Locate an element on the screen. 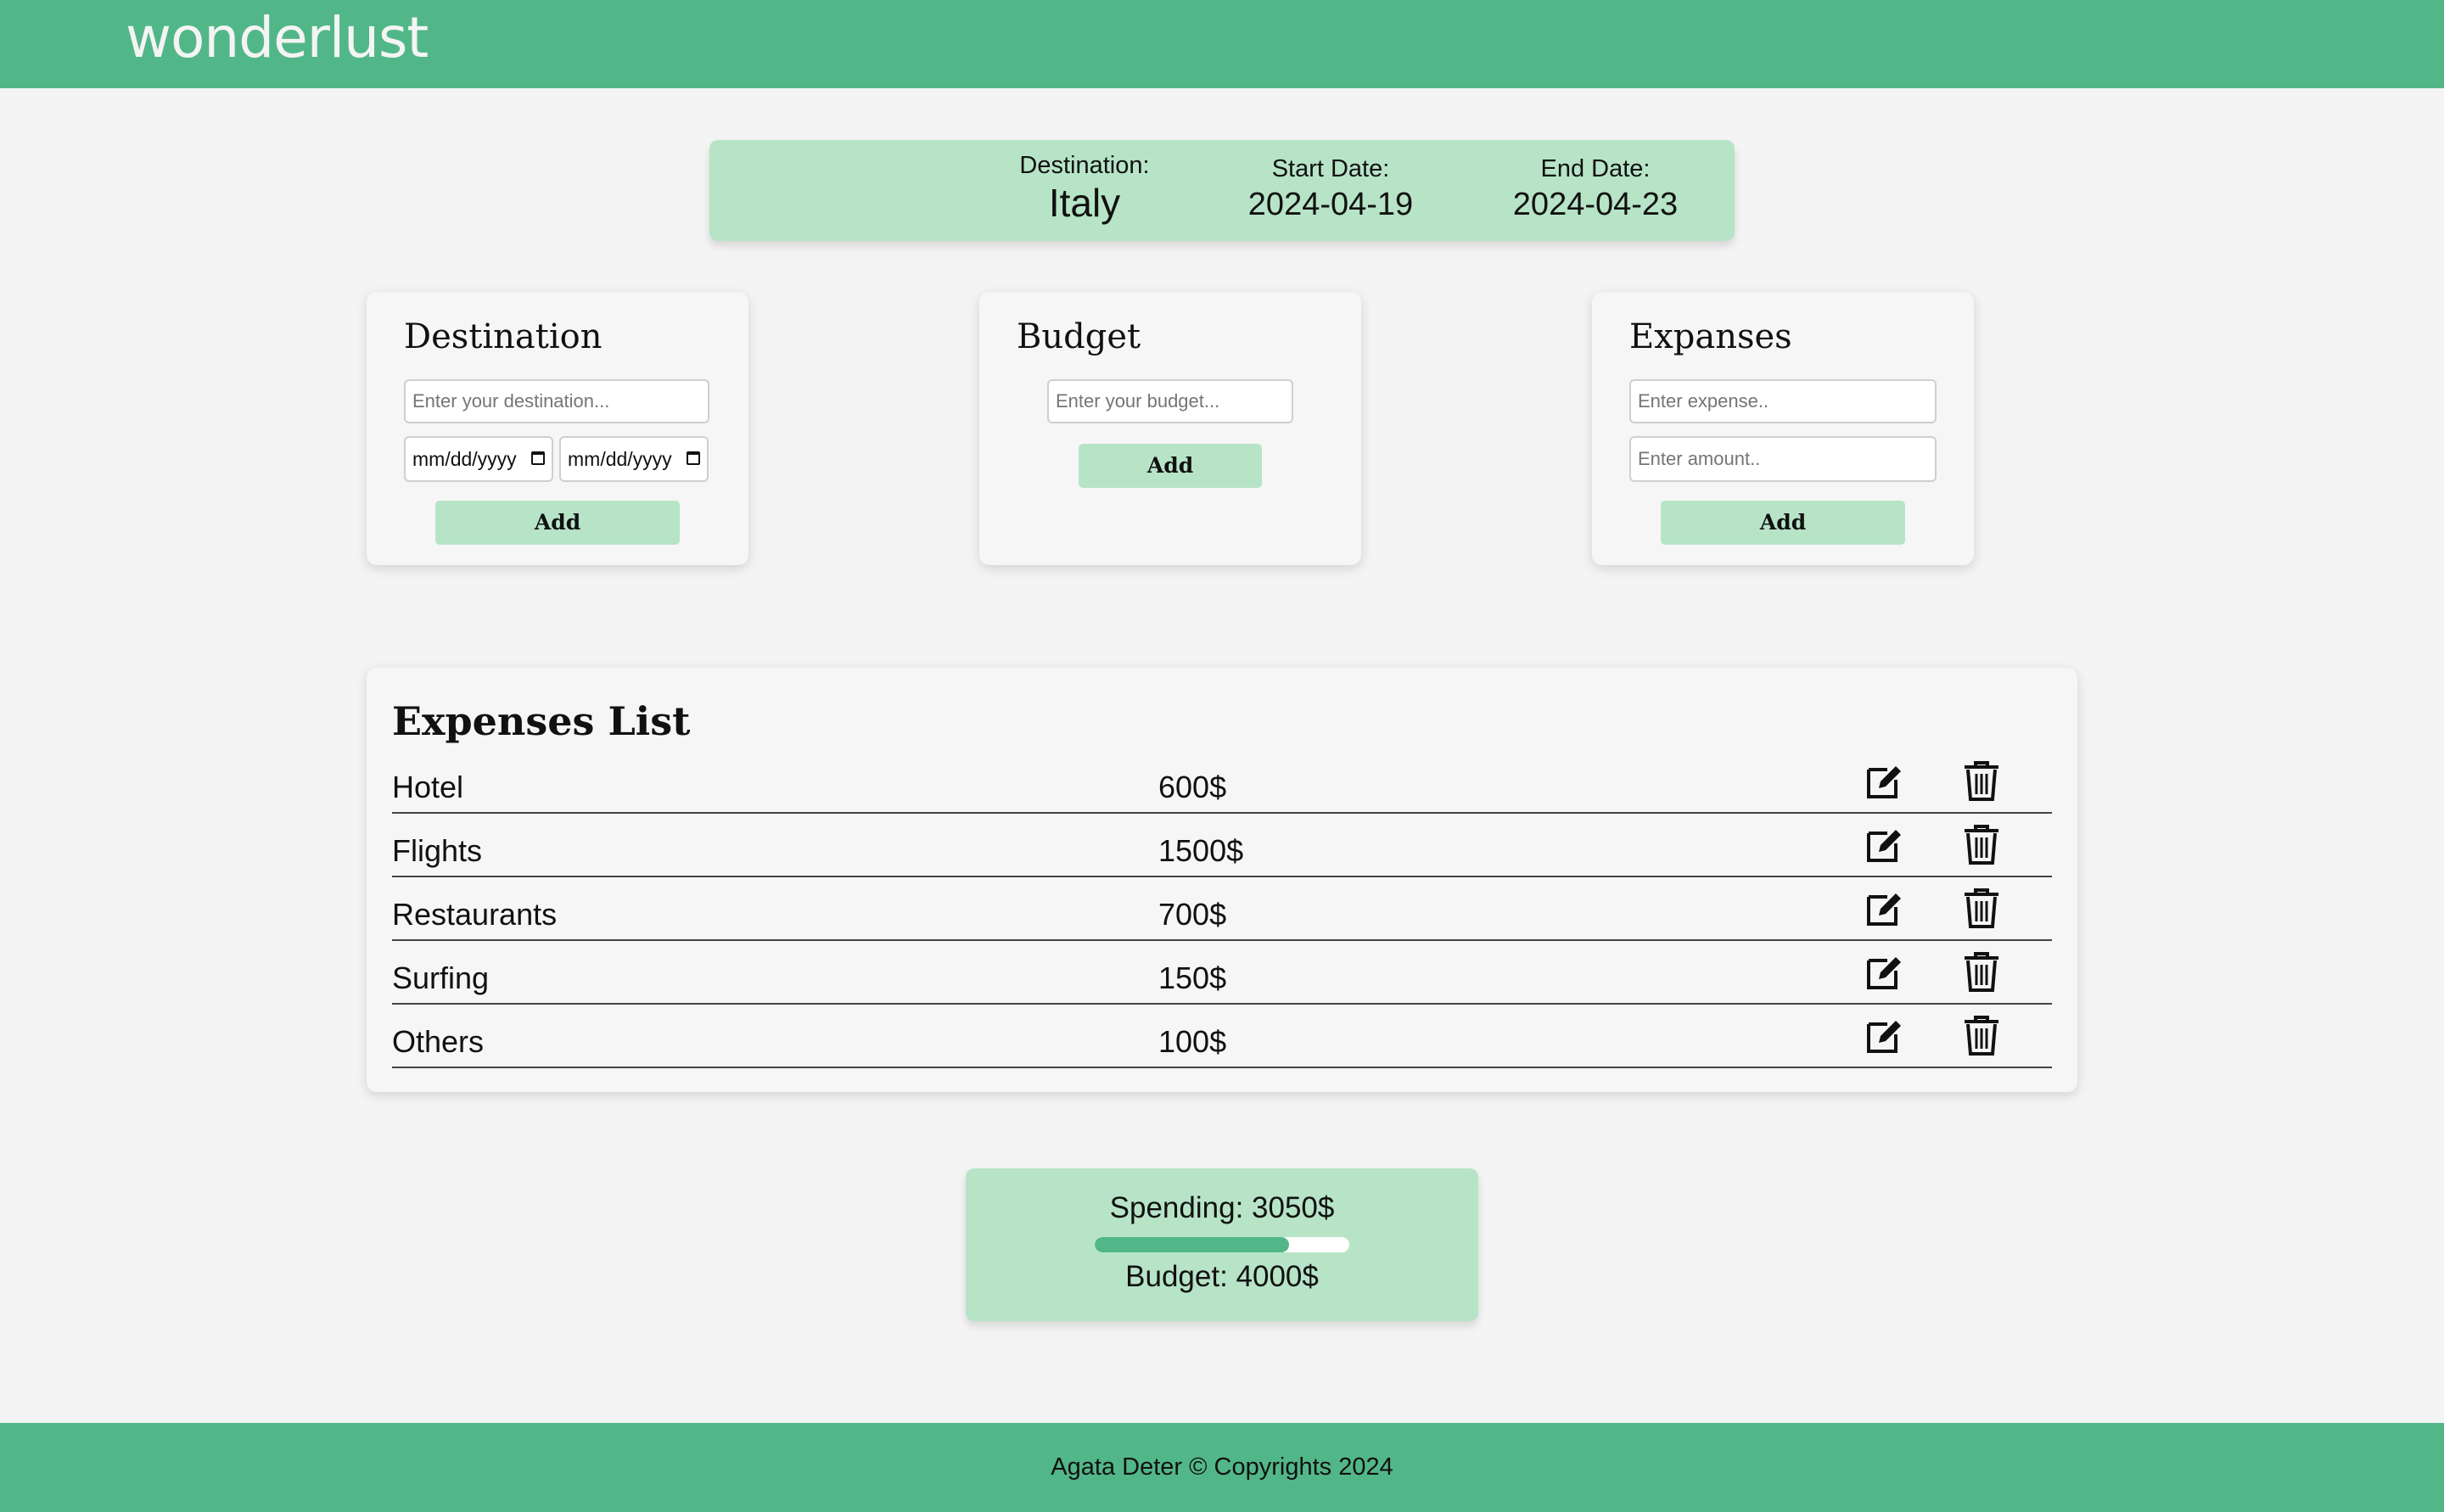 The width and height of the screenshot is (2444, 1512). start-date-label: Start Date: is located at coordinates (1330, 168).